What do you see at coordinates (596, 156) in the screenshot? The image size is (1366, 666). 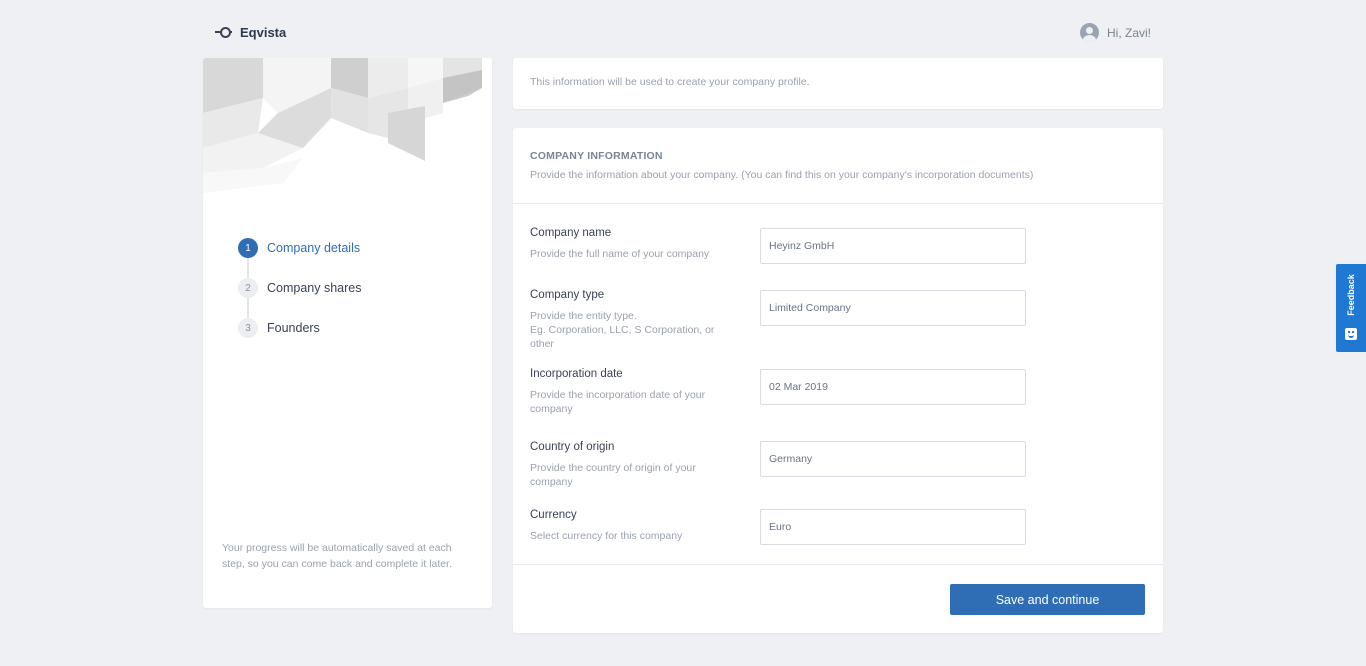 I see `section-title: COMPANY INFORMATION` at bounding box center [596, 156].